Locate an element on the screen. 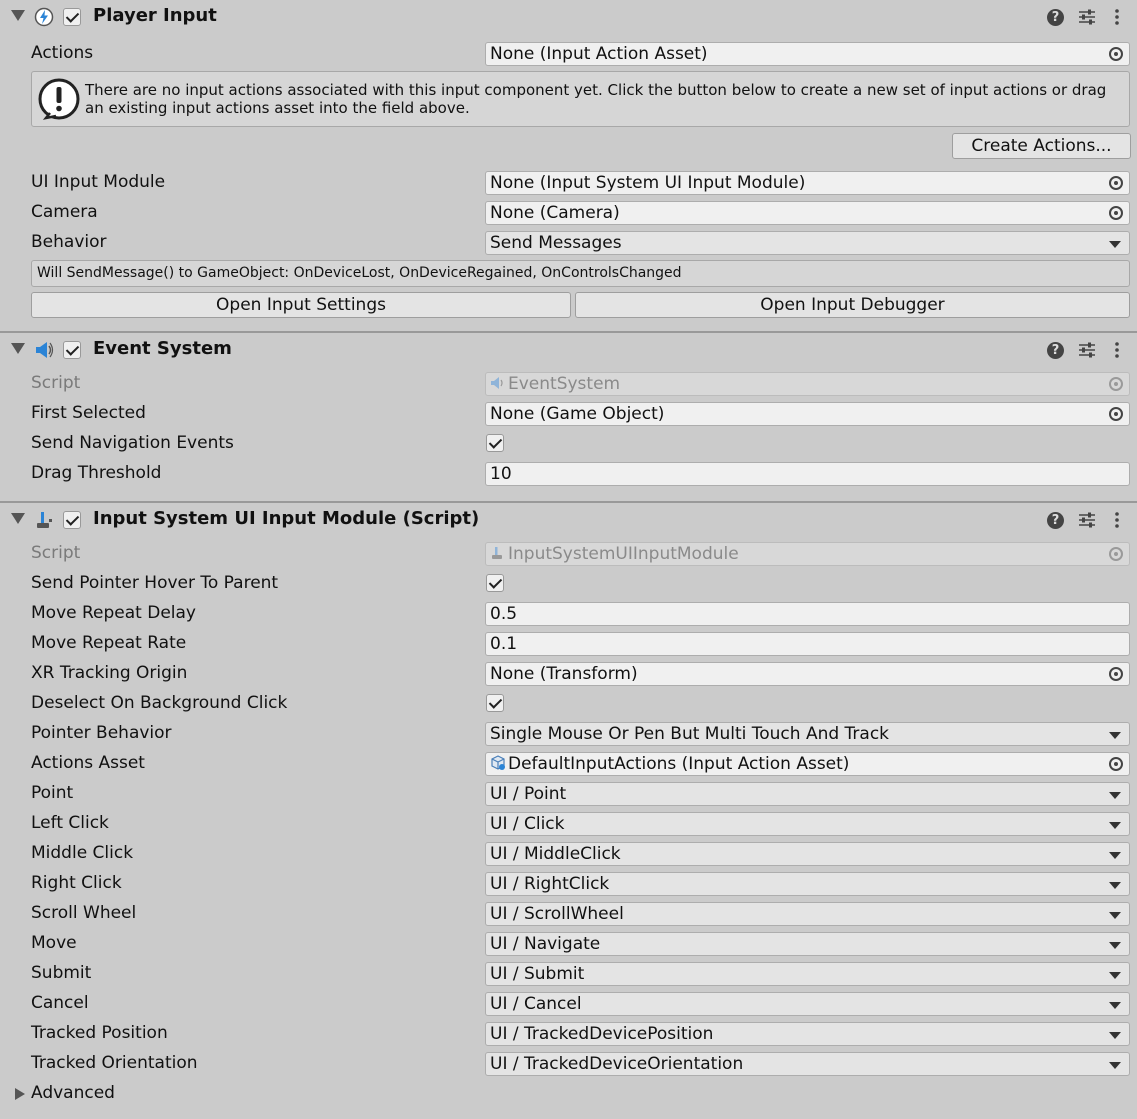 This screenshot has width=1137, height=1119. component-header: Input System UI Input Module (Script) ? is located at coordinates (568, 520).